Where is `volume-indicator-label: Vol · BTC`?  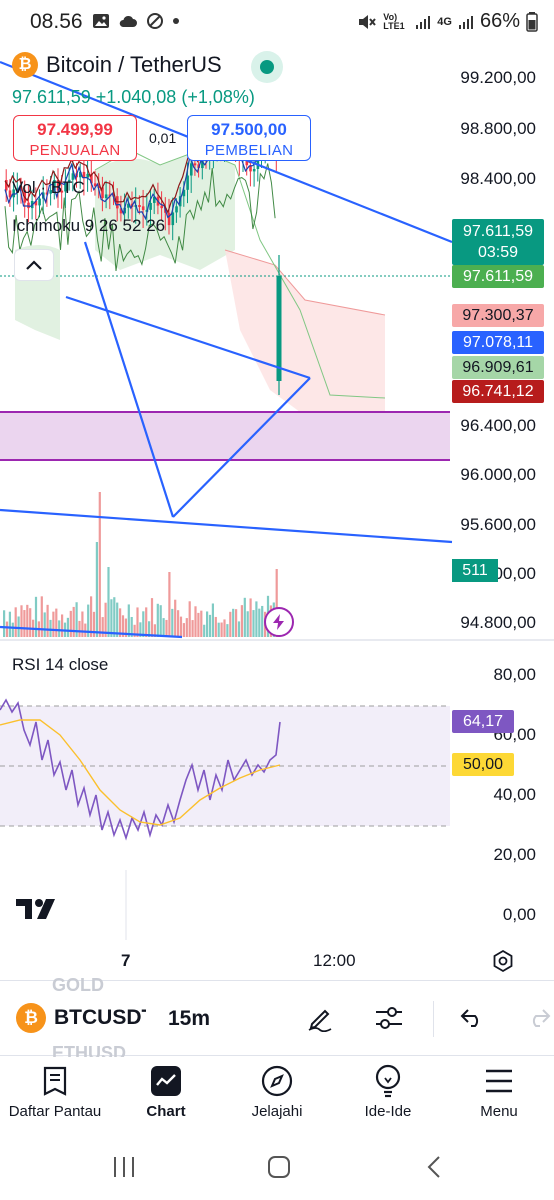
volume-indicator-label: Vol · BTC is located at coordinates (48, 188).